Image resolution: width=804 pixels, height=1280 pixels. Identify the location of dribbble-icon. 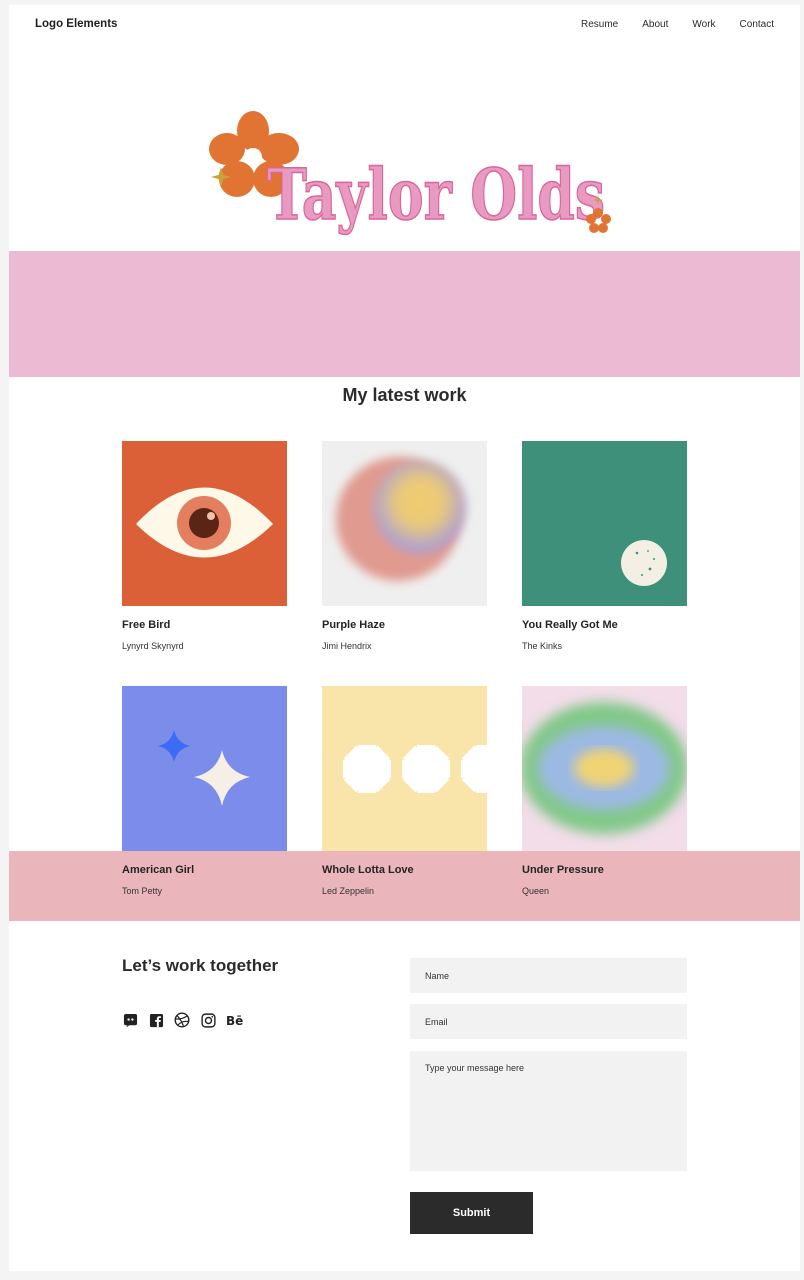
(182, 1020).